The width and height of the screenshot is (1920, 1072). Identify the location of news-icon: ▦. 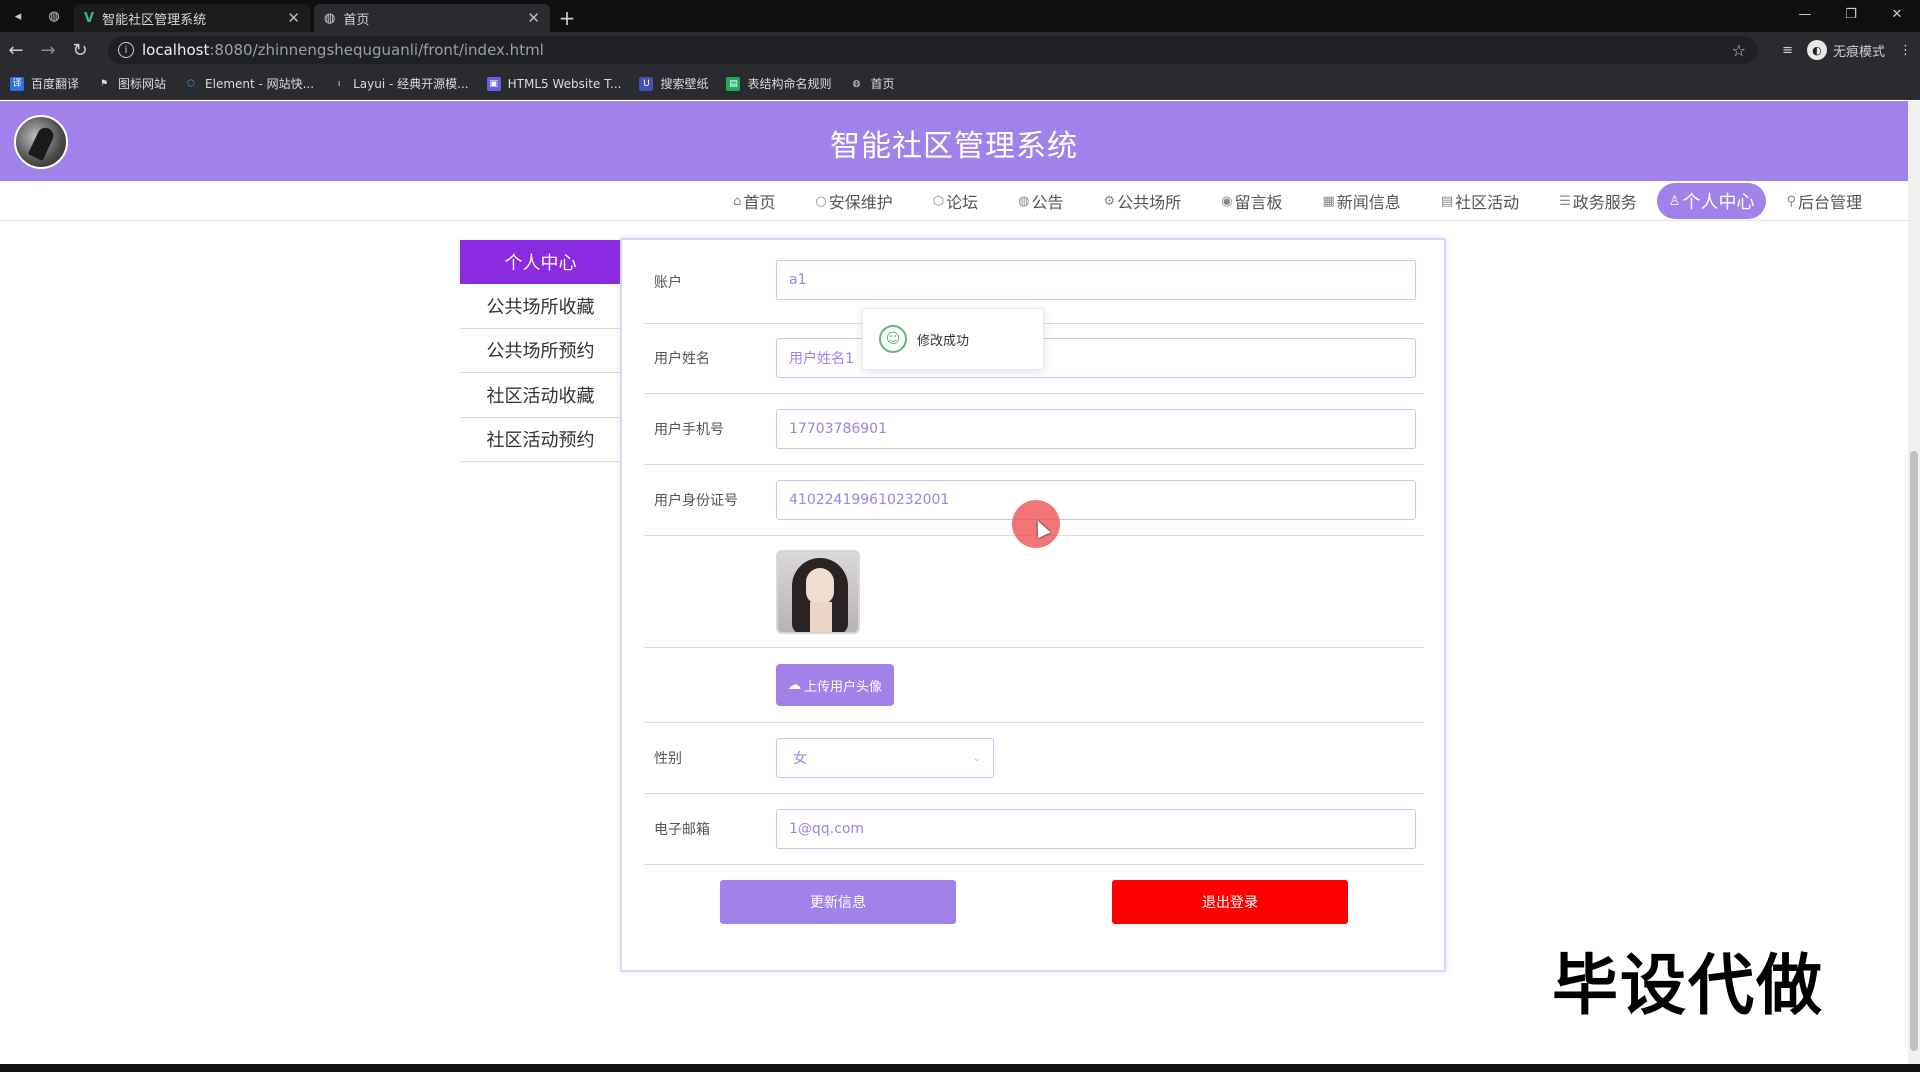
(1328, 201).